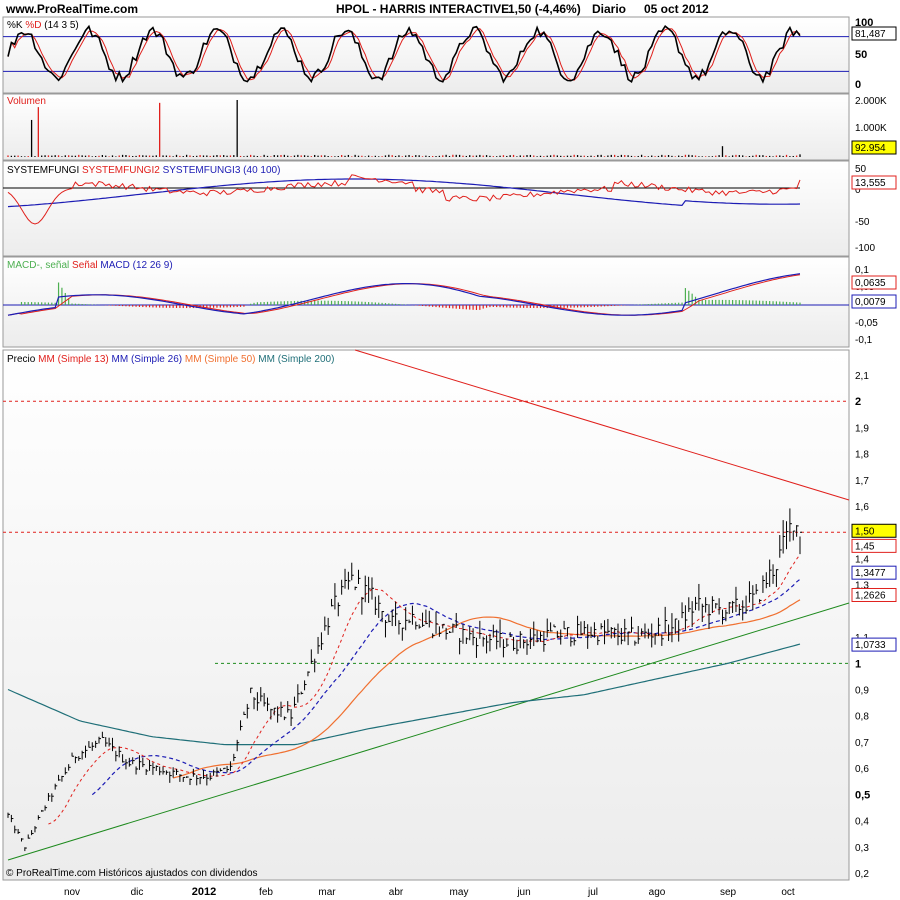 The height and width of the screenshot is (900, 900). Describe the element at coordinates (609, 9) in the screenshot. I see `period-label: Diario` at that location.